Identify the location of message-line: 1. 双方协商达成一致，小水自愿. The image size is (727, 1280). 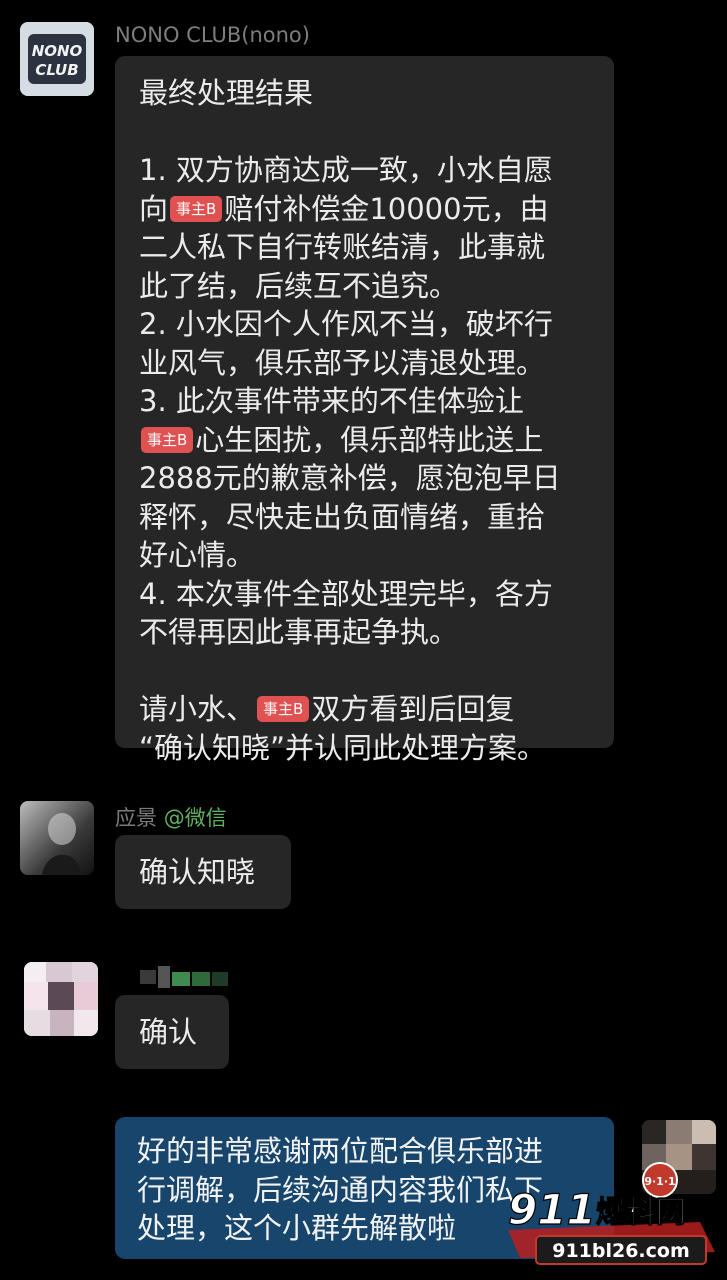
(346, 170).